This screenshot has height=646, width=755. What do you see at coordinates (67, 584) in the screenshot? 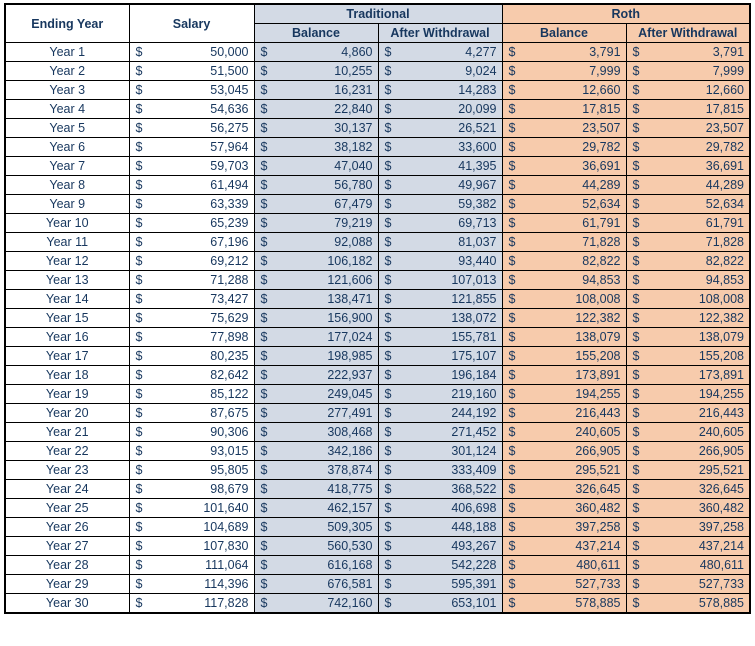
I see `cell-ending-year: Year 29` at bounding box center [67, 584].